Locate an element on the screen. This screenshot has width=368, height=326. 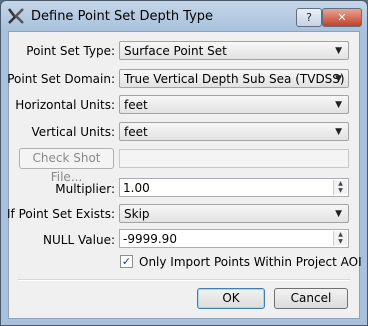
multiplier-spin: ▲ ▼ is located at coordinates (340, 187).